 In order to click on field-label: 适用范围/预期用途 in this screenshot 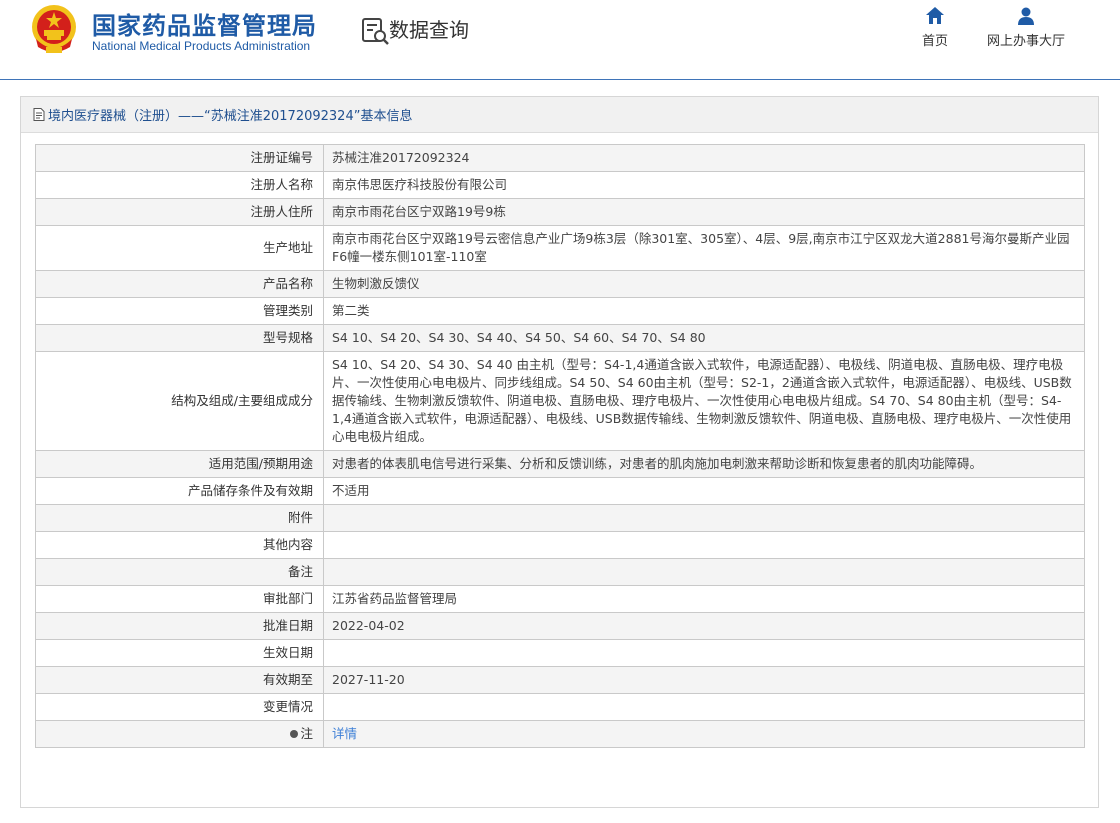, I will do `click(179, 464)`.